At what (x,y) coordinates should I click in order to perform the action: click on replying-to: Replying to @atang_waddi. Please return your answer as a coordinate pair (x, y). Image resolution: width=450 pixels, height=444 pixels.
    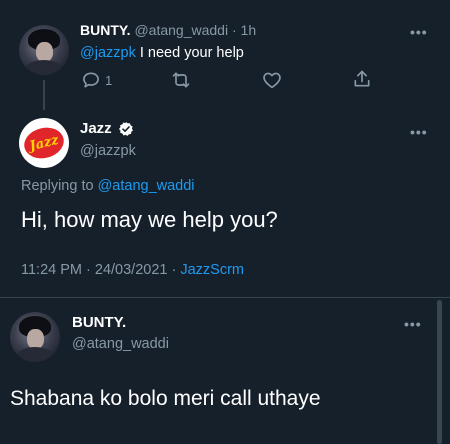
    Looking at the image, I should click on (108, 186).